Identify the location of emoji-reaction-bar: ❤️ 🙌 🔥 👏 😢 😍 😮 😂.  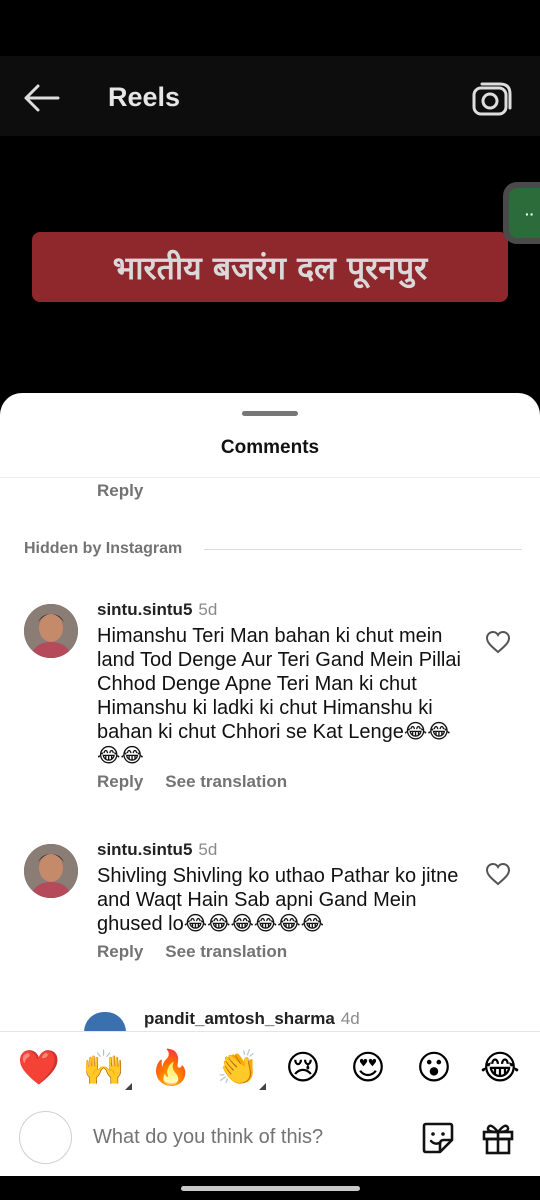
(270, 1068).